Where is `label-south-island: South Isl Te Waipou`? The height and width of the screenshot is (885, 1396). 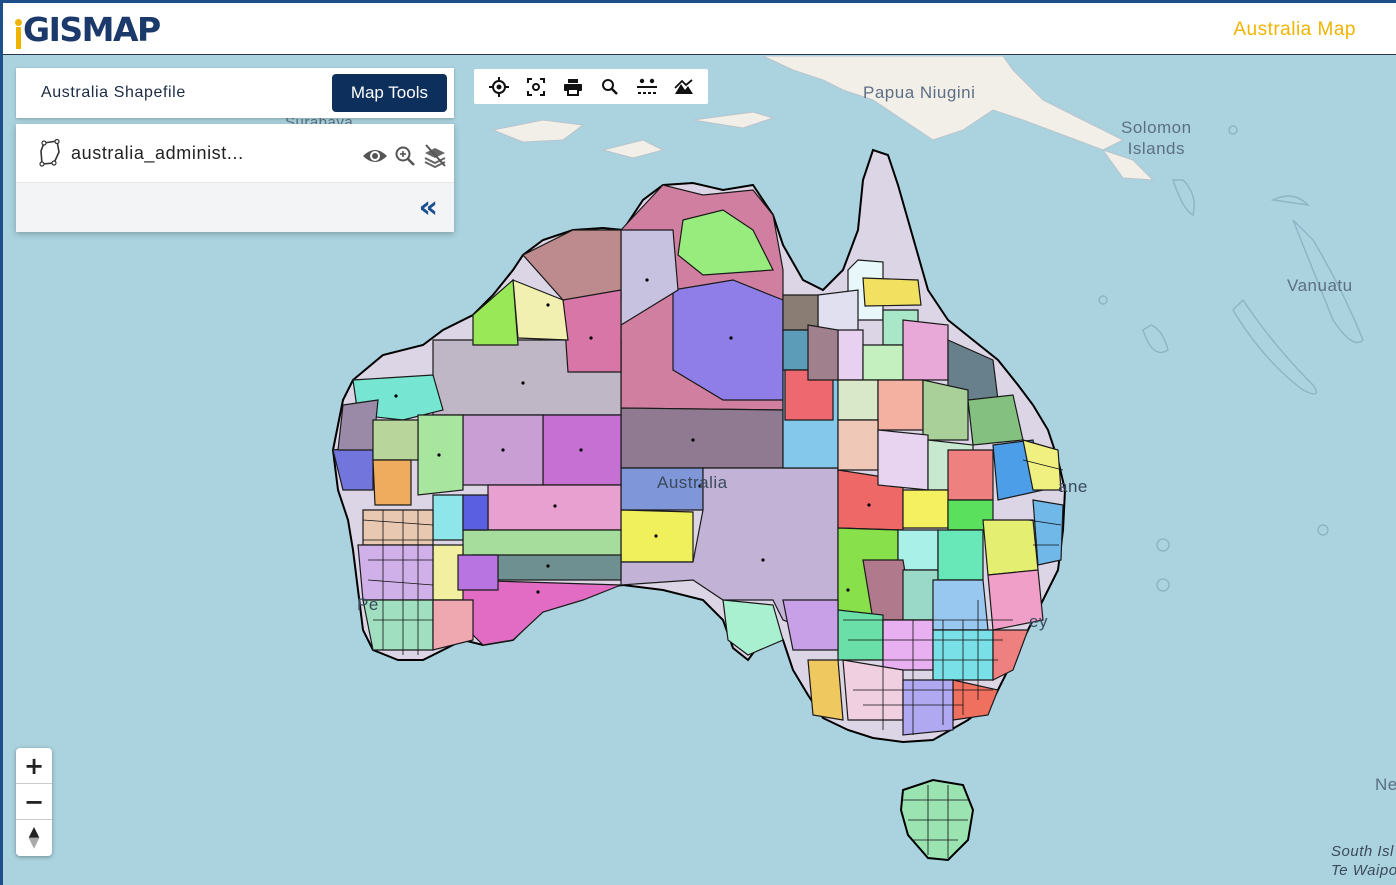 label-south-island: South Isl Te Waipou is located at coordinates (1363, 861).